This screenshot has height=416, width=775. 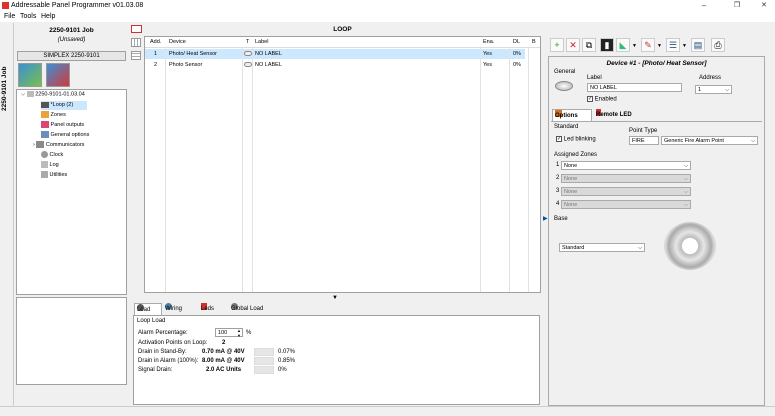 I want to click on job-info-pane, so click(x=71, y=341).